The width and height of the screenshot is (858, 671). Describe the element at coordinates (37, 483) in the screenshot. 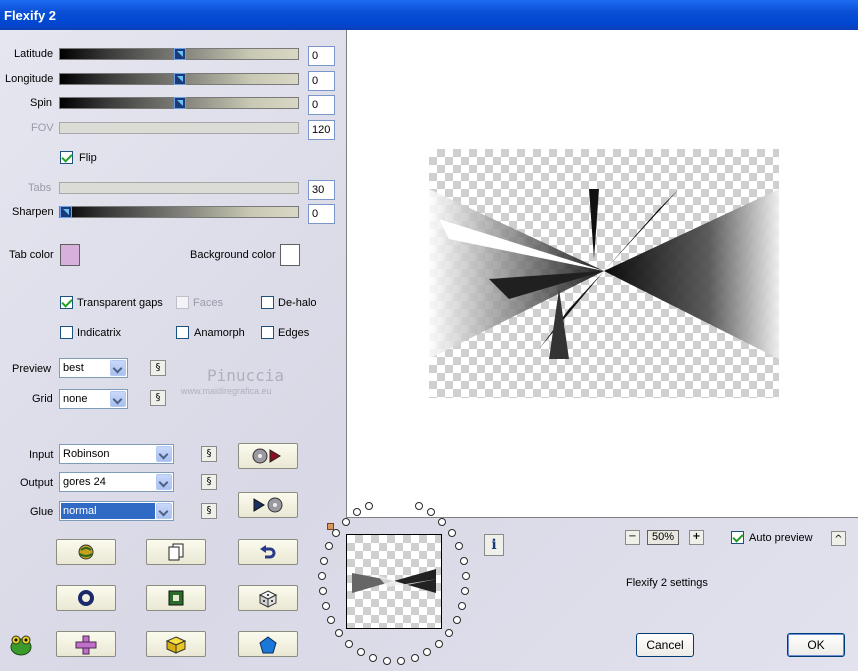

I see `output-label: Output` at that location.